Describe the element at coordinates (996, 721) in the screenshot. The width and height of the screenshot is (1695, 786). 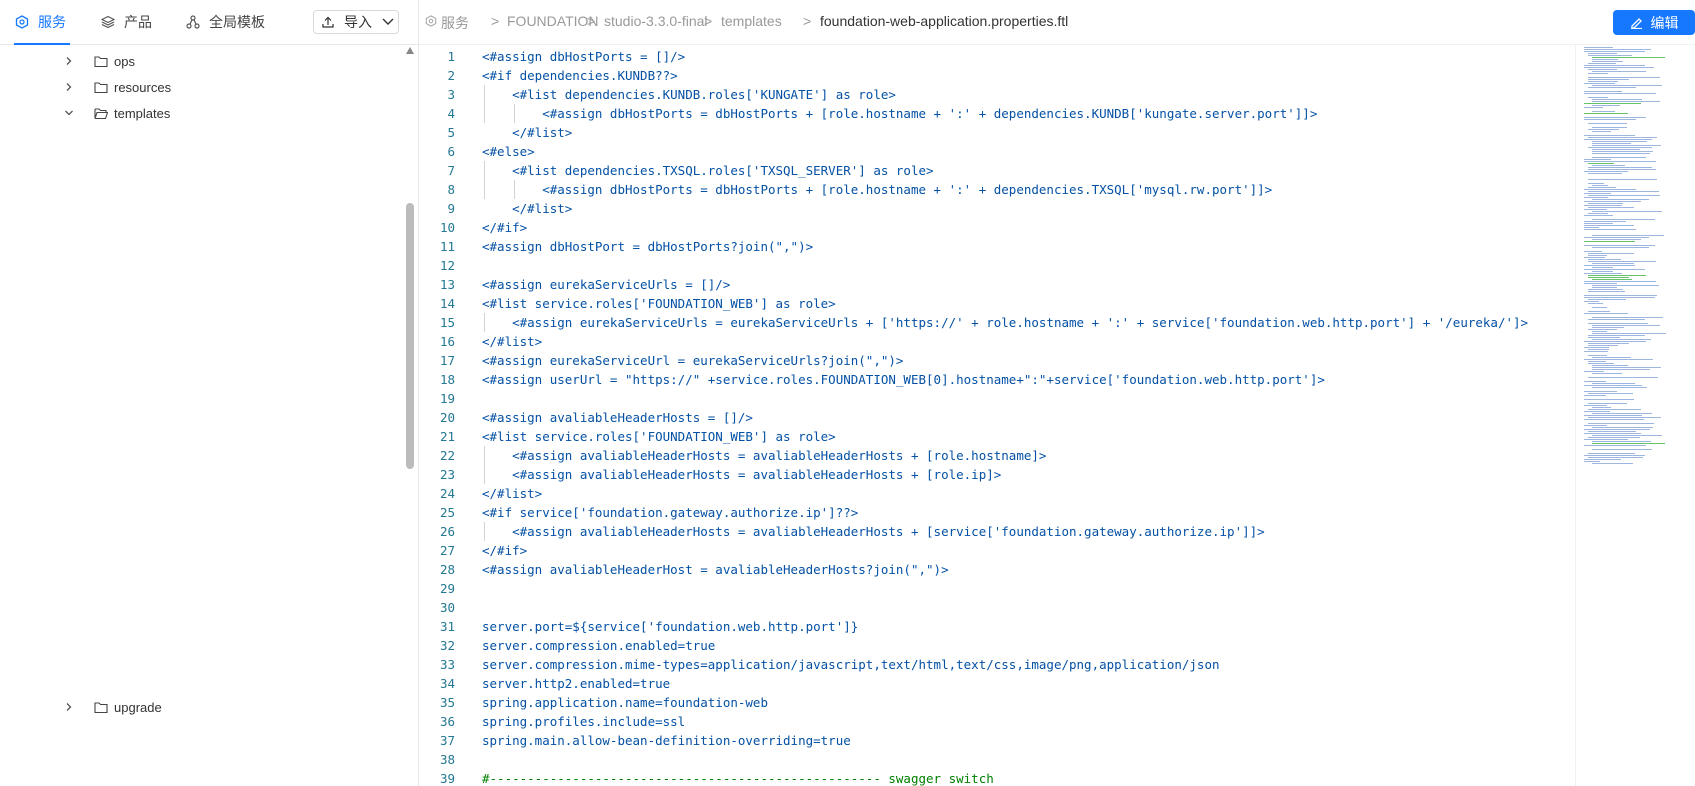
I see `code-line: 36 spring.profiles.include=ssl` at that location.